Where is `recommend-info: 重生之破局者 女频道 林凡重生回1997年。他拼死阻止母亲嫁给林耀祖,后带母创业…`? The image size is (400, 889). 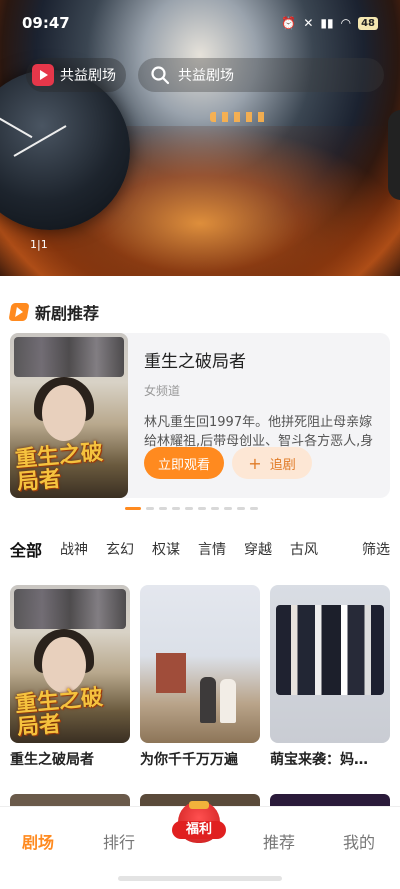 recommend-info: 重生之破局者 女频道 林凡重生回1997年。他拼死阻止母亲嫁给林耀祖,后带母创业… is located at coordinates (262, 399).